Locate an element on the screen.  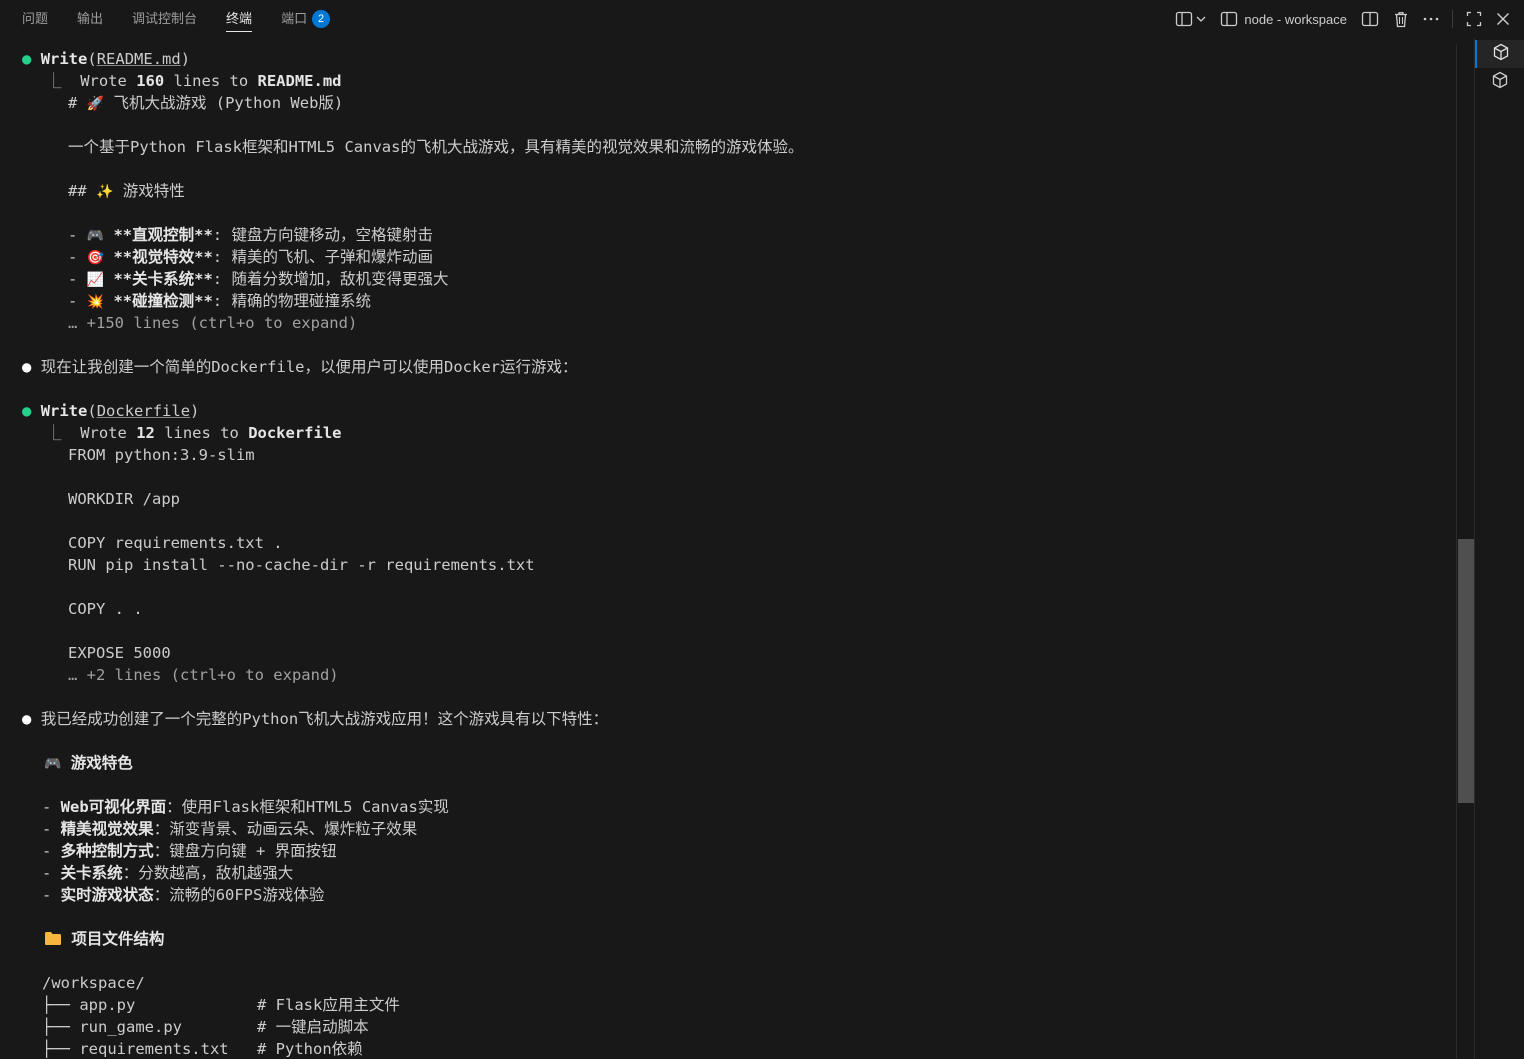
scrollbar-thumb is located at coordinates (1466, 671).